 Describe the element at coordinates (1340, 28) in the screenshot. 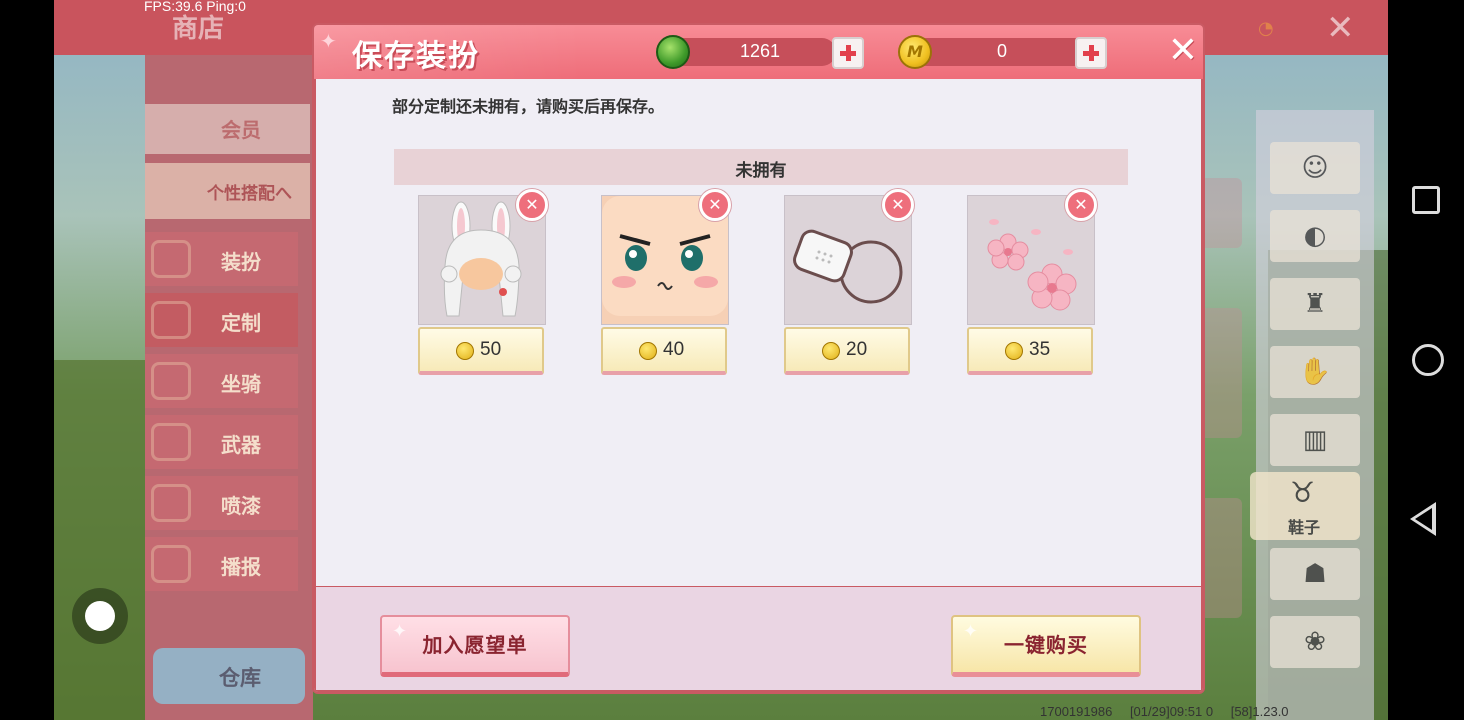

I see `shop-close-icon: ✕` at that location.